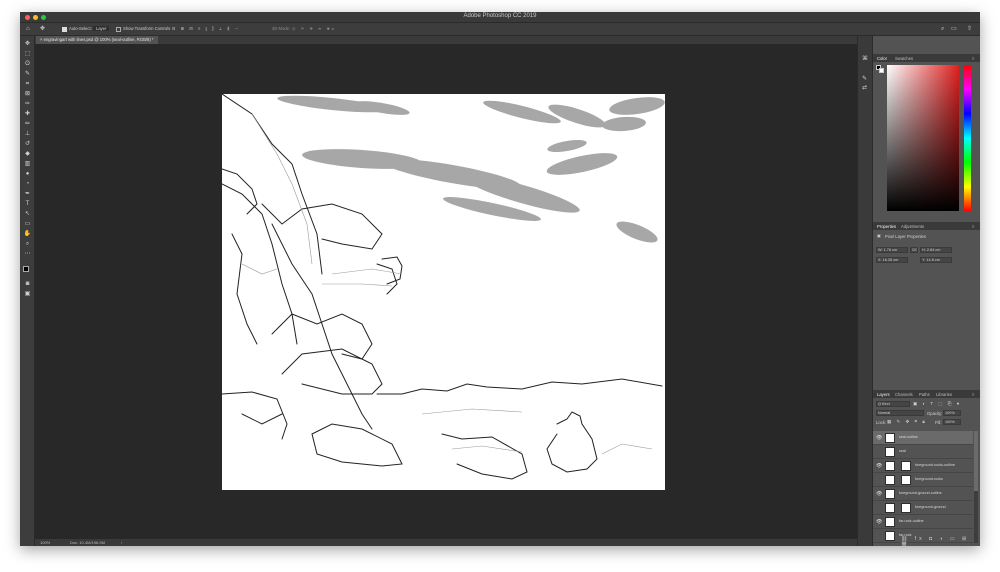 The image size is (1000, 572). I want to click on fill-field: 100%, so click(952, 422).